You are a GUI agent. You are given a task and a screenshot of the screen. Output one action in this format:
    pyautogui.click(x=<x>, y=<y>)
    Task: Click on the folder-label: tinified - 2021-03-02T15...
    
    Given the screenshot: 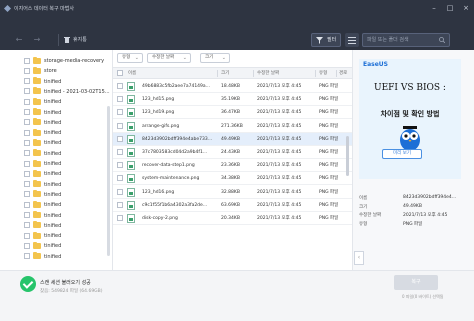 What is the action you would take?
    pyautogui.click(x=77, y=91)
    